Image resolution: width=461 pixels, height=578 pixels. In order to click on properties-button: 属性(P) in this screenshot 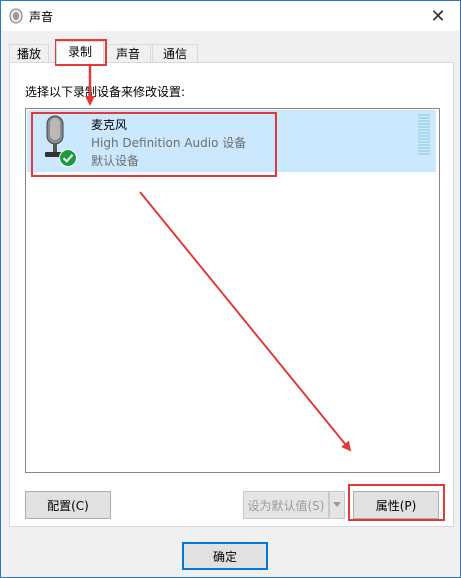, I will do `click(396, 505)`.